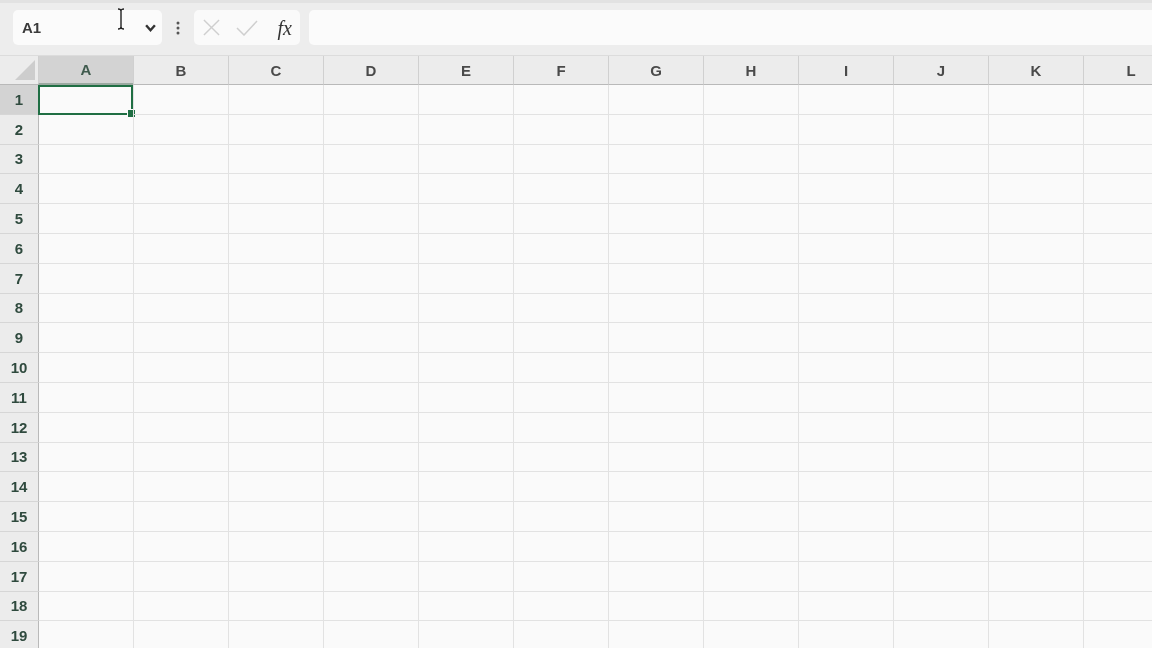 The width and height of the screenshot is (1152, 648). What do you see at coordinates (1035, 70) in the screenshot?
I see `column-header: K` at bounding box center [1035, 70].